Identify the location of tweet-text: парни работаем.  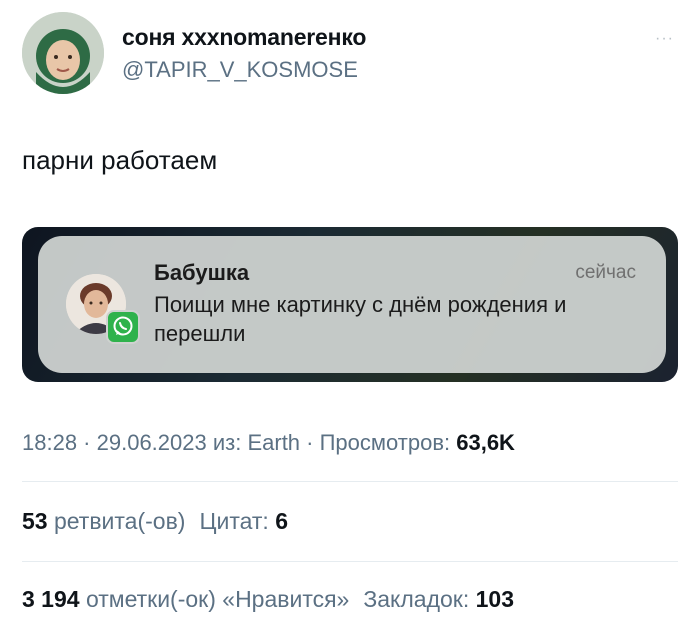
(120, 160).